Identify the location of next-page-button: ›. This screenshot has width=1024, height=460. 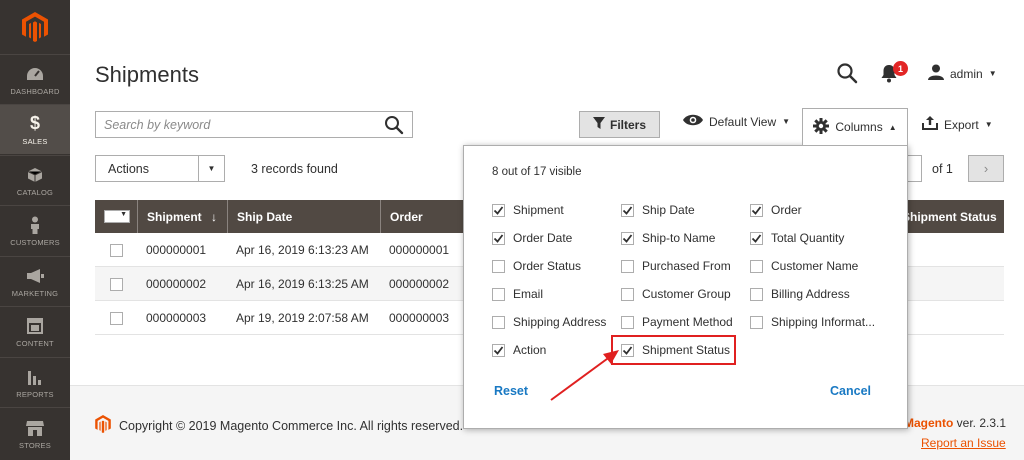
(986, 168).